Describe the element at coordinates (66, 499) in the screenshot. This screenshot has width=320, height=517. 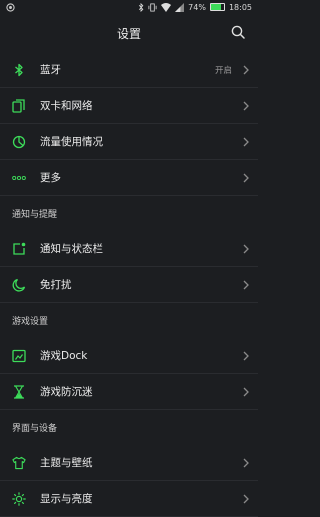
I see `row-label: 显示与亮度` at that location.